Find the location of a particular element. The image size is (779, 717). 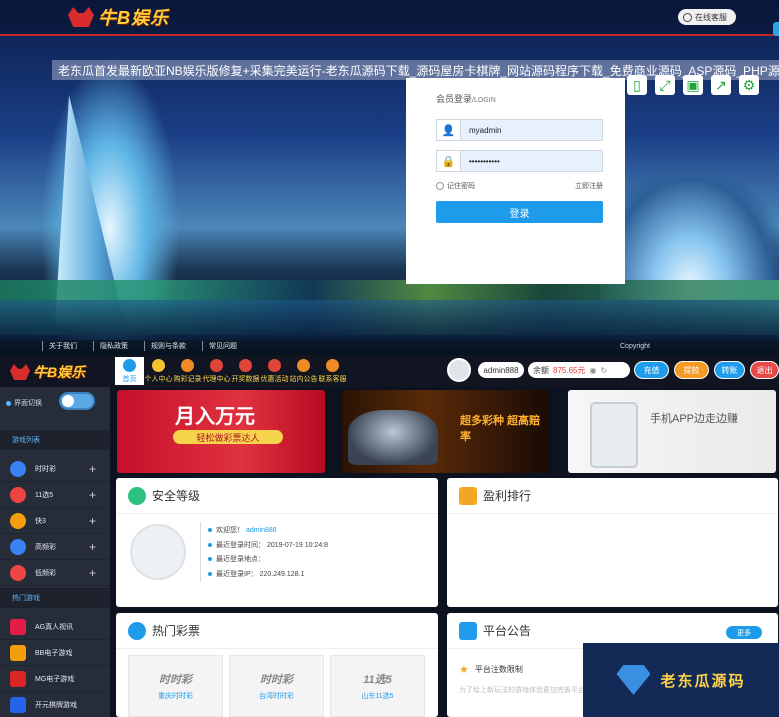

logout-button: 退出 is located at coordinates (764, 370).